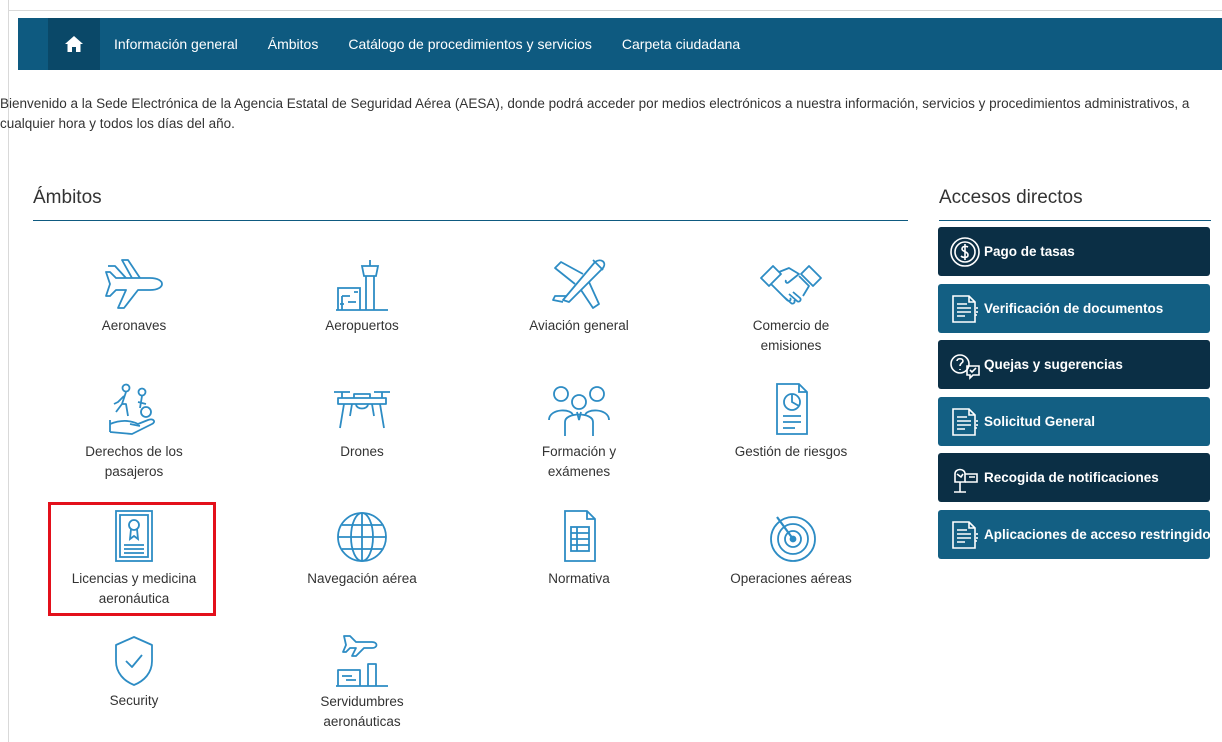 This screenshot has width=1222, height=742. I want to click on ambito-navegacion-aerea: Navegación aérea, so click(362, 549).